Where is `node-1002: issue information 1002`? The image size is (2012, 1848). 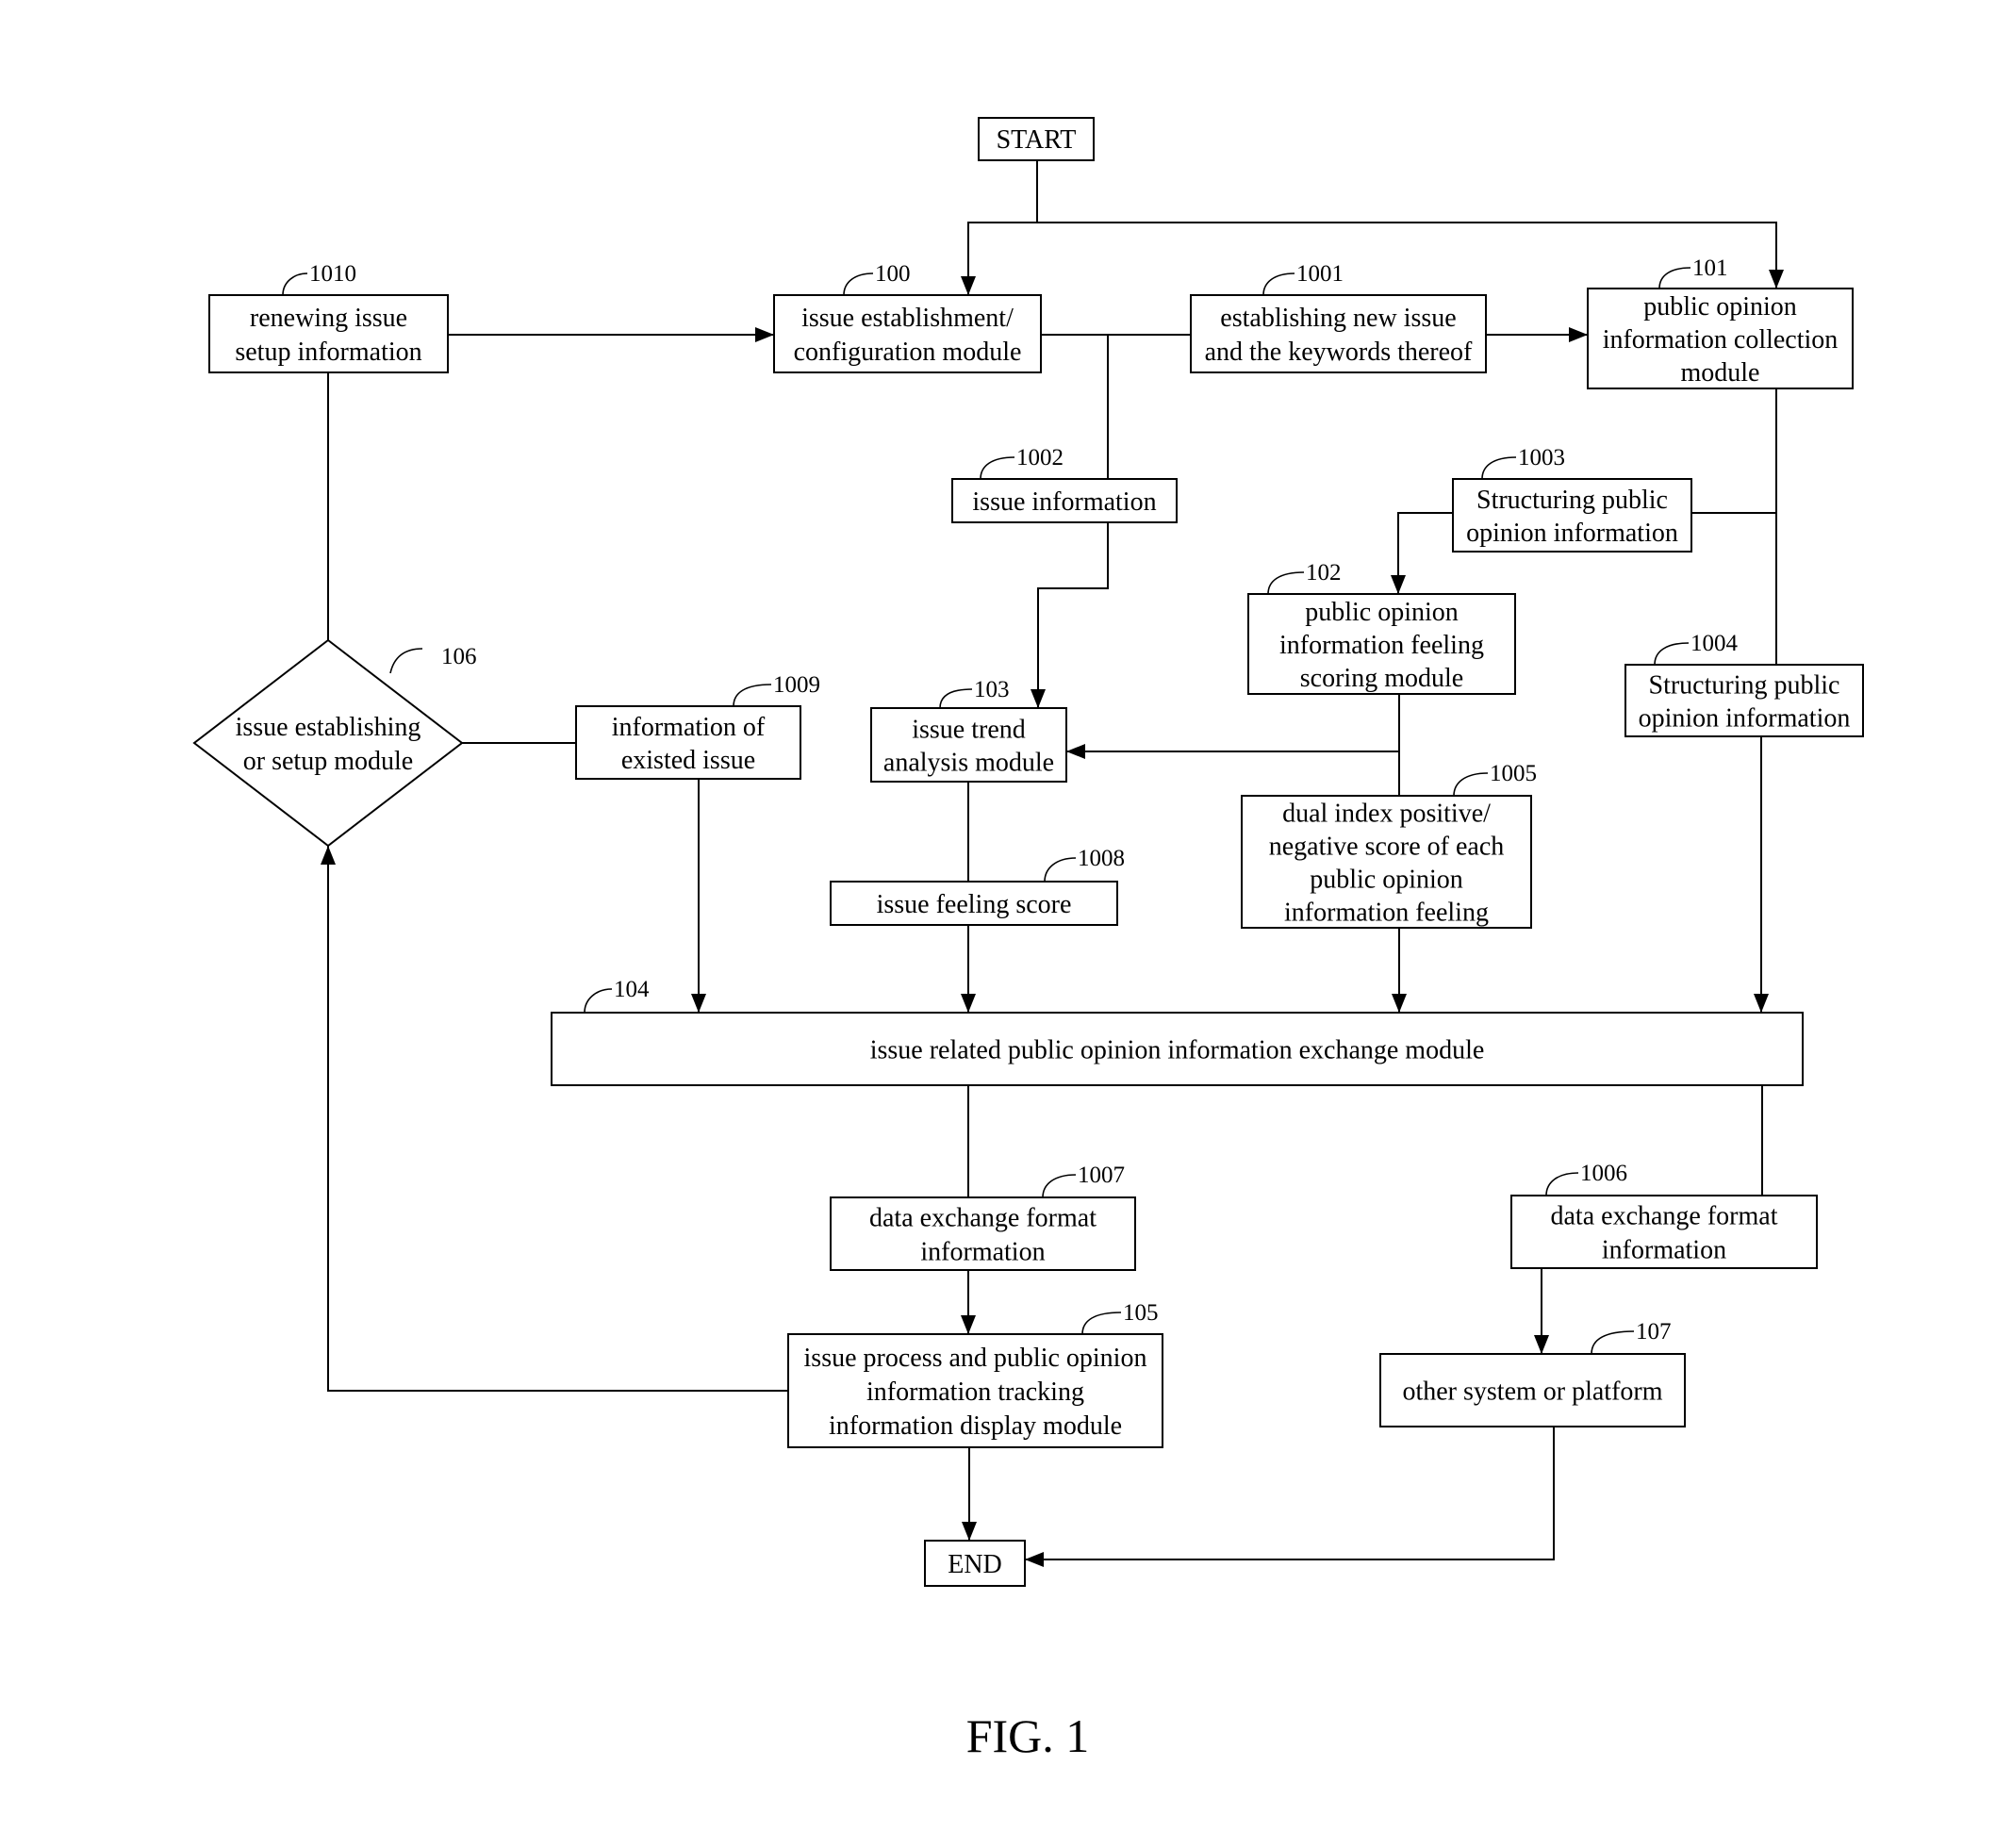
node-1002: issue information 1002 is located at coordinates (1065, 484).